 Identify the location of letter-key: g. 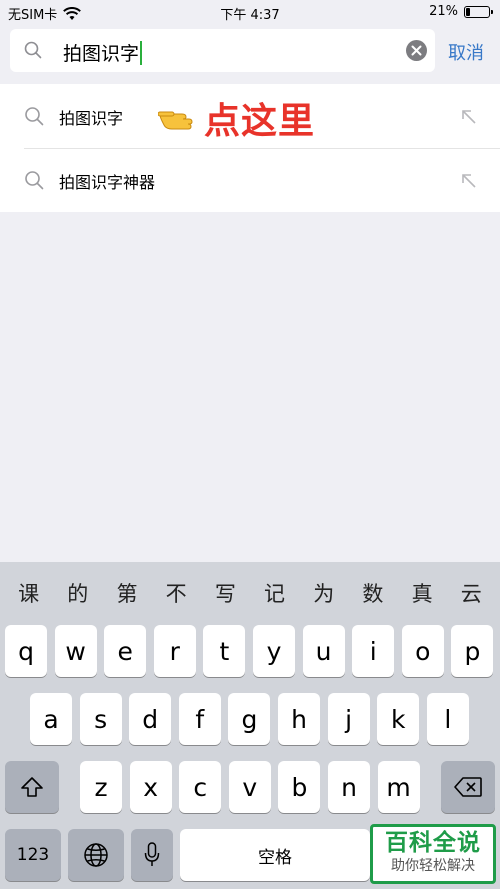
(249, 719).